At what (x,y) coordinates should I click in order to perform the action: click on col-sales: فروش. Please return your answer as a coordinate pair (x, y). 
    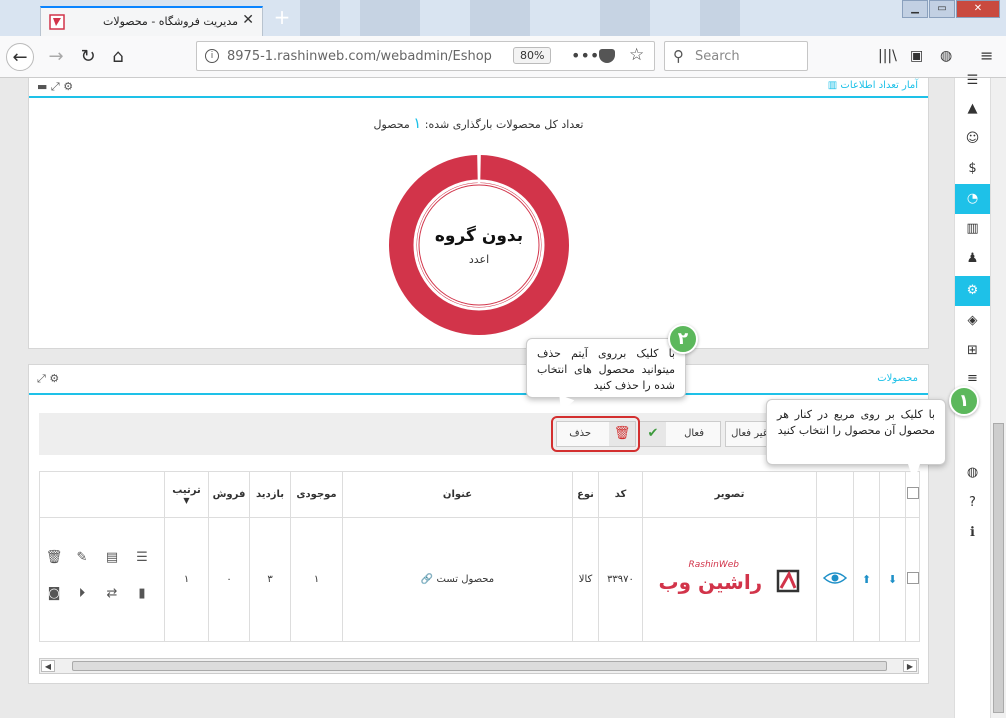
    Looking at the image, I should click on (229, 494).